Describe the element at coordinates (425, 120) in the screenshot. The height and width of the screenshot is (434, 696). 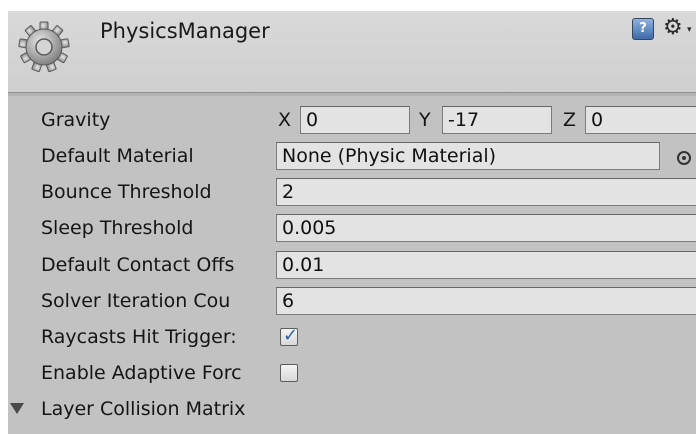
I see `gravity-y-label: Y` at that location.